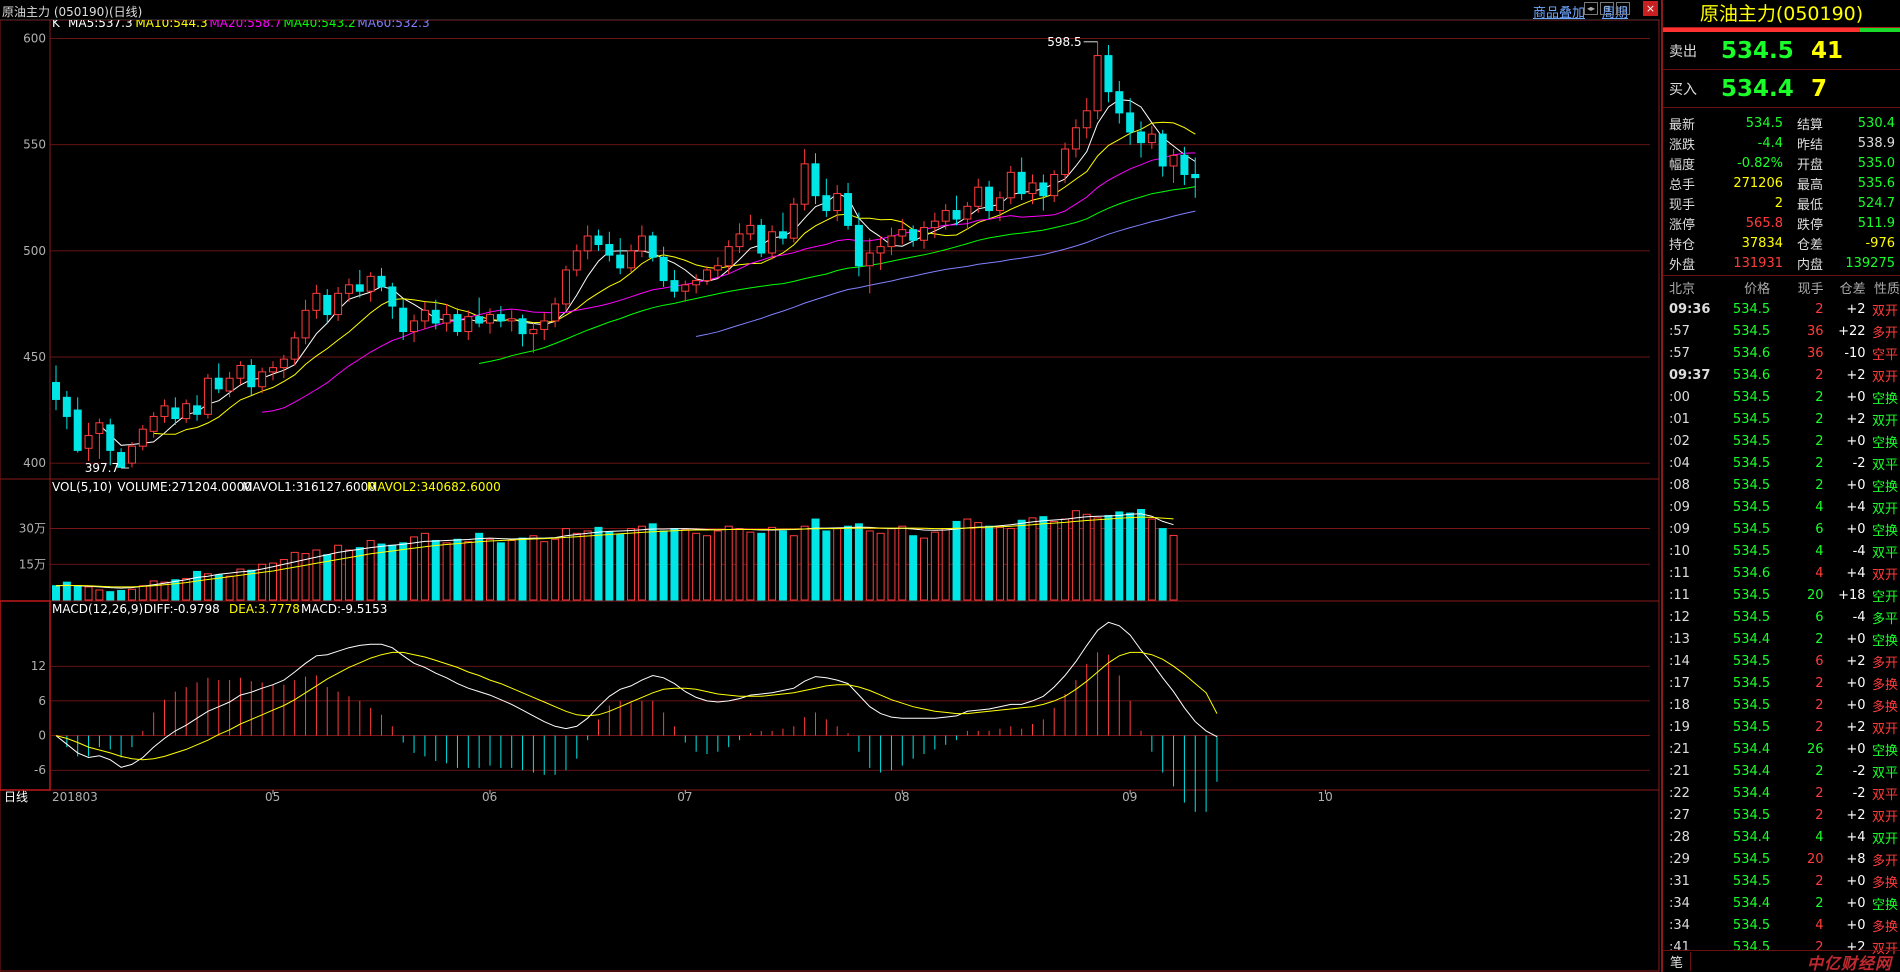 The width and height of the screenshot is (1900, 972). What do you see at coordinates (1607, 8) in the screenshot?
I see `minimize-icon: ⊟` at bounding box center [1607, 8].